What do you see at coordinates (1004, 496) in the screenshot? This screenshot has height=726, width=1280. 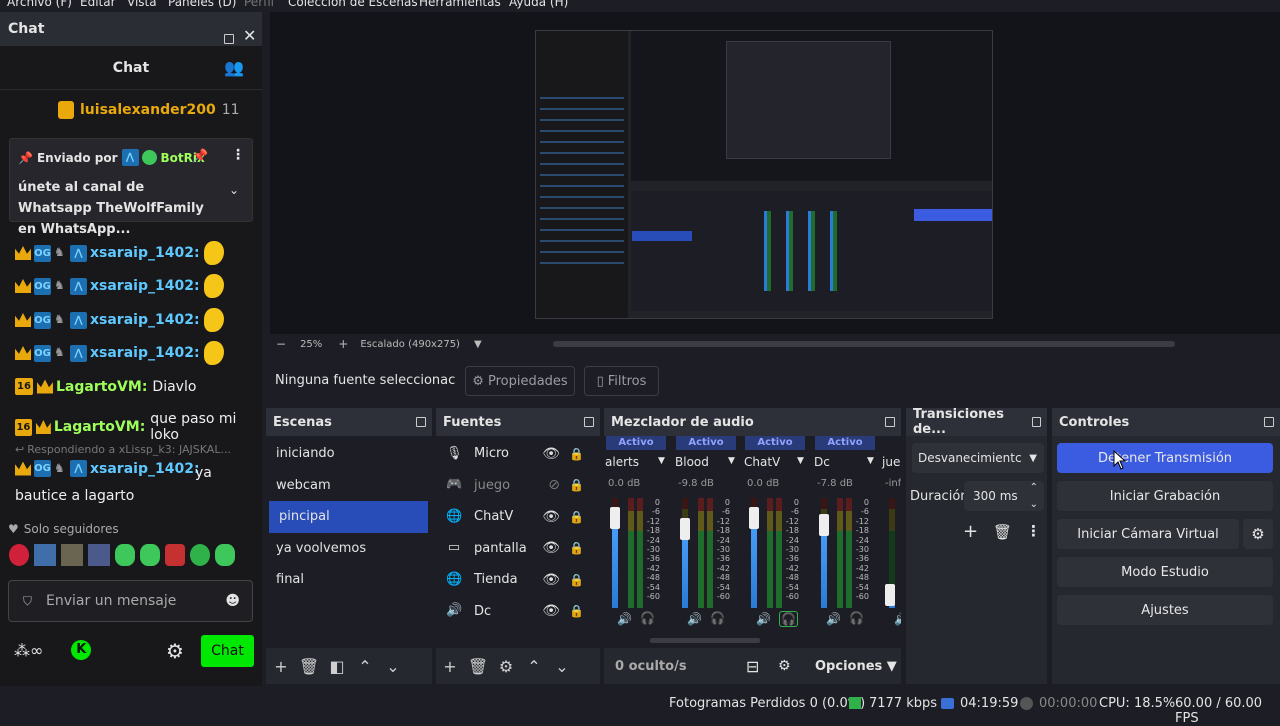 I see `duration-spinbox: 300 ms ⌃ ⌄` at bounding box center [1004, 496].